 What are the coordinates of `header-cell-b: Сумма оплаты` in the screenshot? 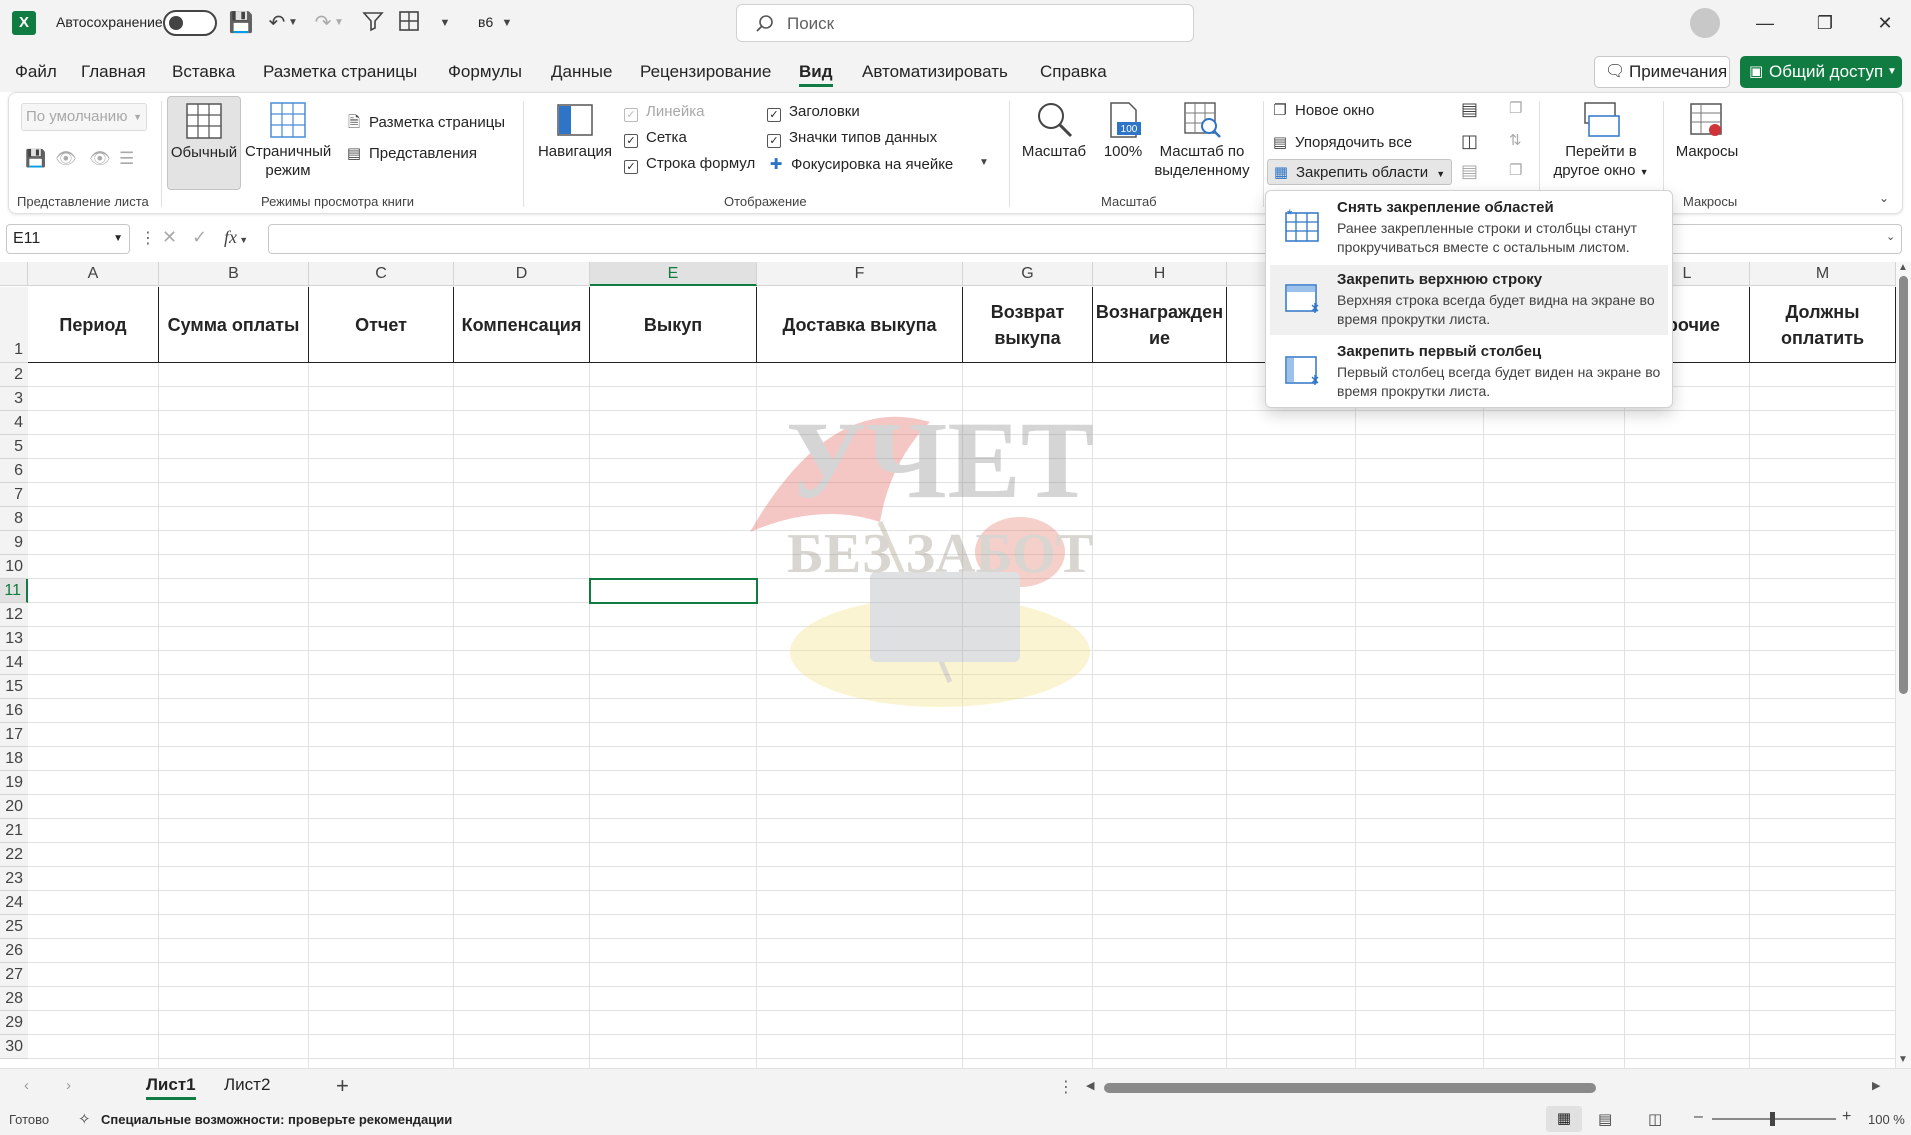 It's located at (234, 325).